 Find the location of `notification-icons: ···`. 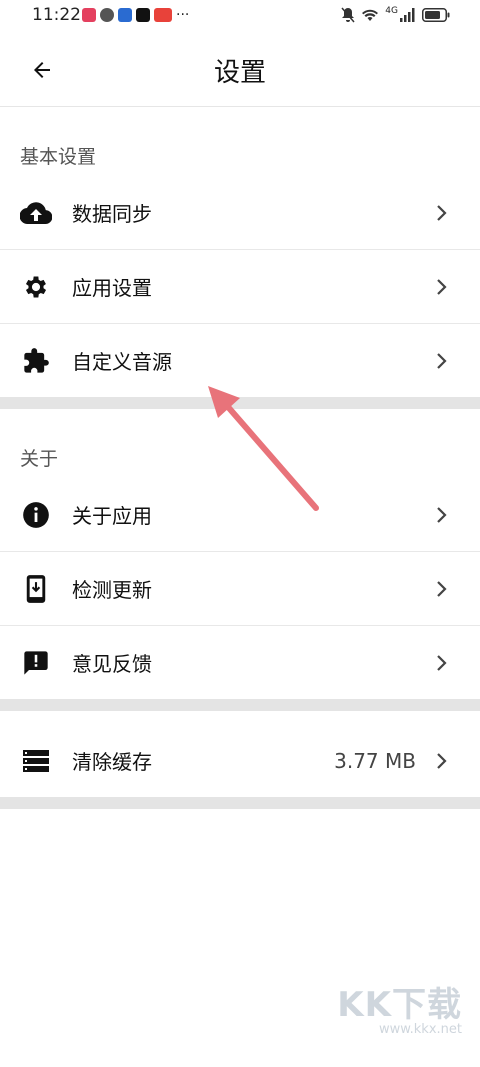

notification-icons: ··· is located at coordinates (135, 15).